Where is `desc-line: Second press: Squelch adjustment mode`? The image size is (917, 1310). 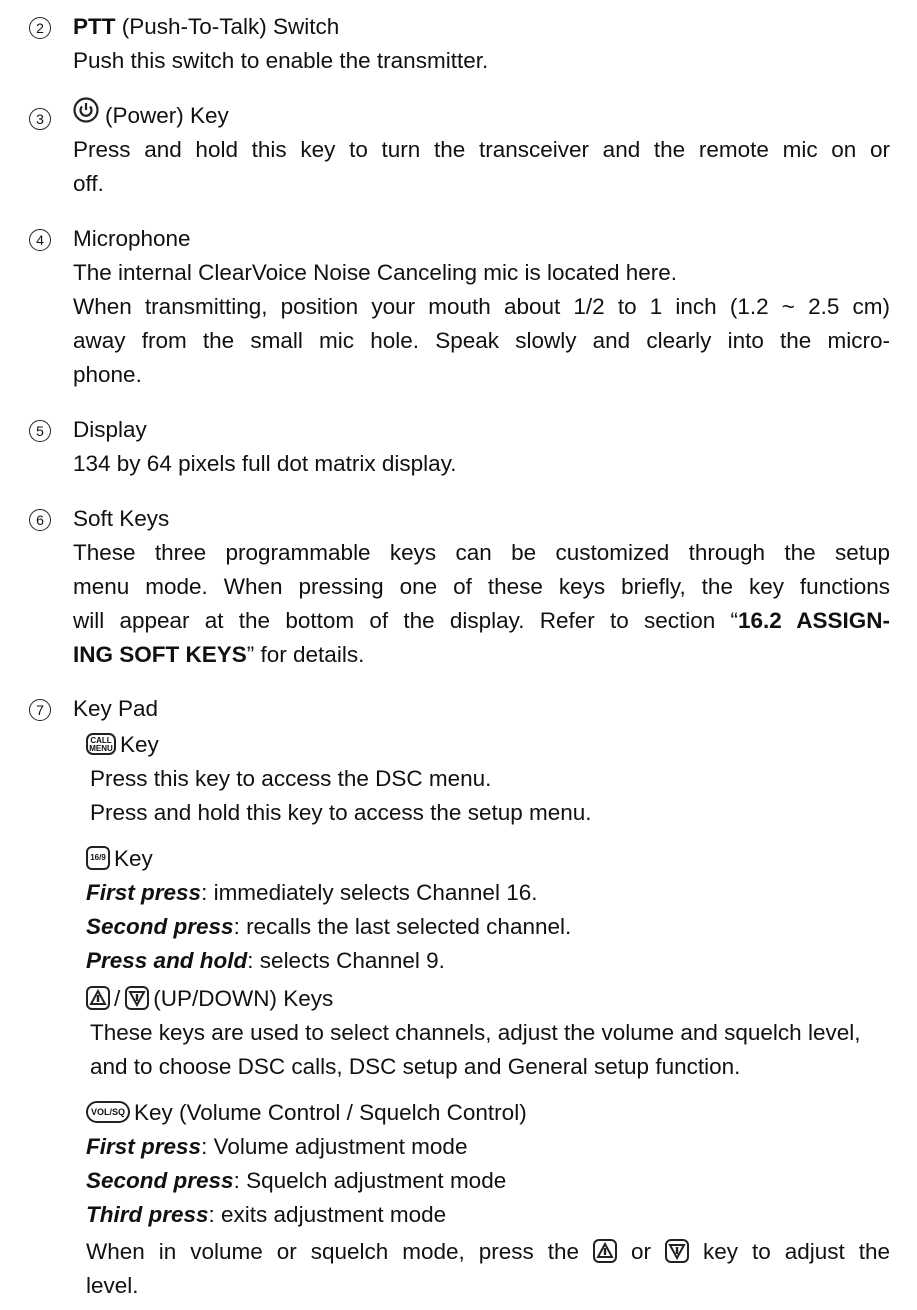 desc-line: Second press: Squelch adjustment mode is located at coordinates (486, 1181).